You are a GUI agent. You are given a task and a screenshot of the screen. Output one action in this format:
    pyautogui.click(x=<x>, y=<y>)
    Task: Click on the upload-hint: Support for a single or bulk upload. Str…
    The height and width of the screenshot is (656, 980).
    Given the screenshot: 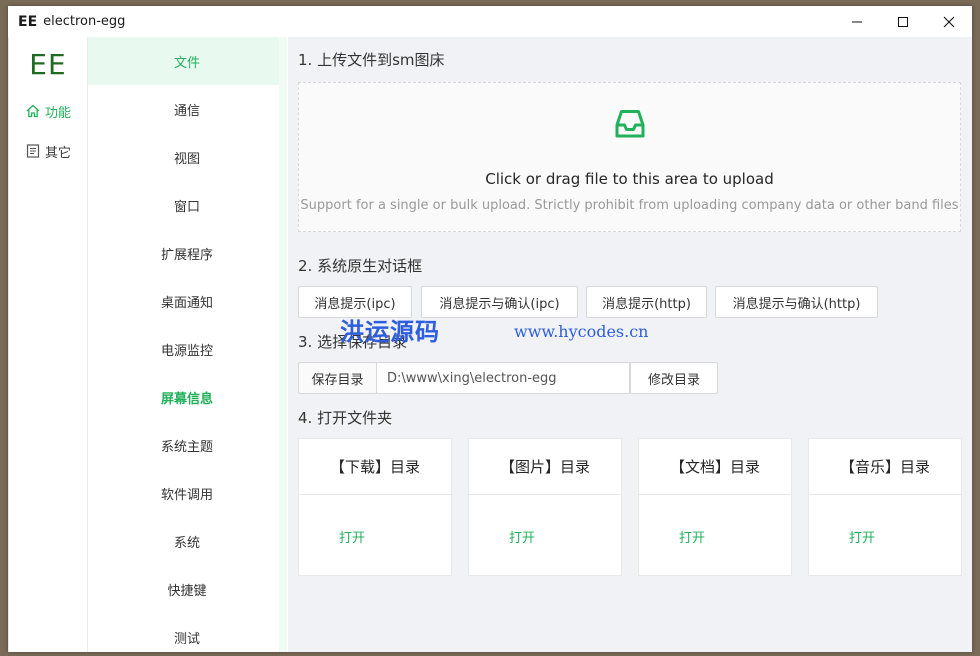 What is the action you would take?
    pyautogui.click(x=629, y=205)
    